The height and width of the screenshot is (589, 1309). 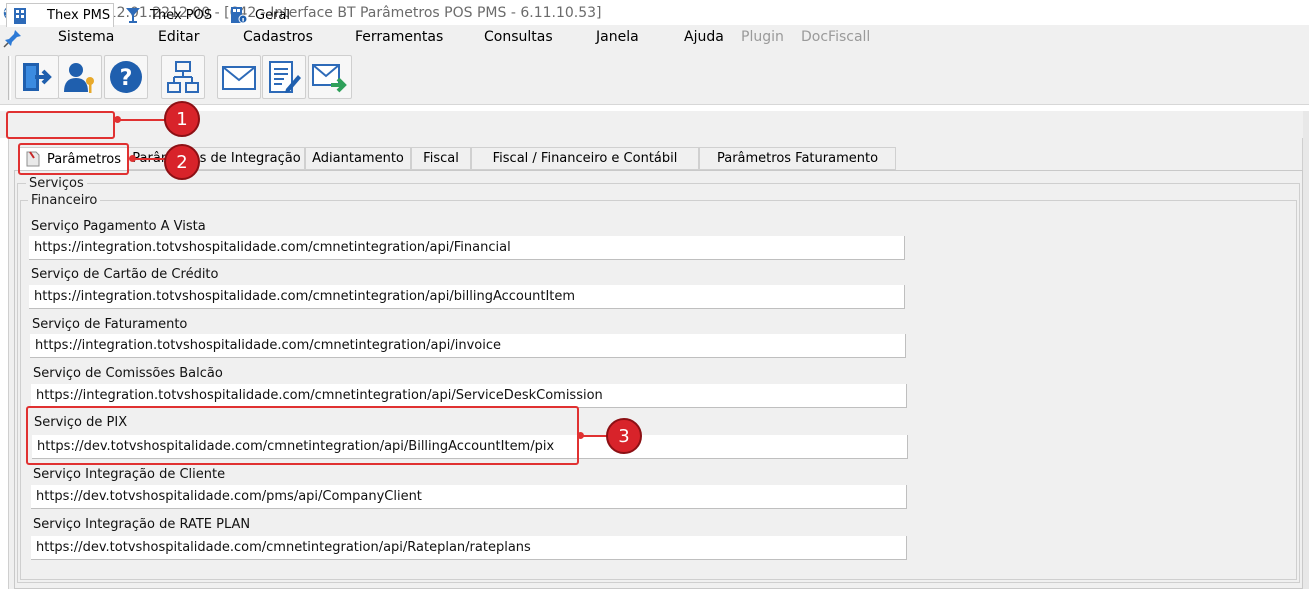 I want to click on menu-sistema: Sistema, so click(x=86, y=37).